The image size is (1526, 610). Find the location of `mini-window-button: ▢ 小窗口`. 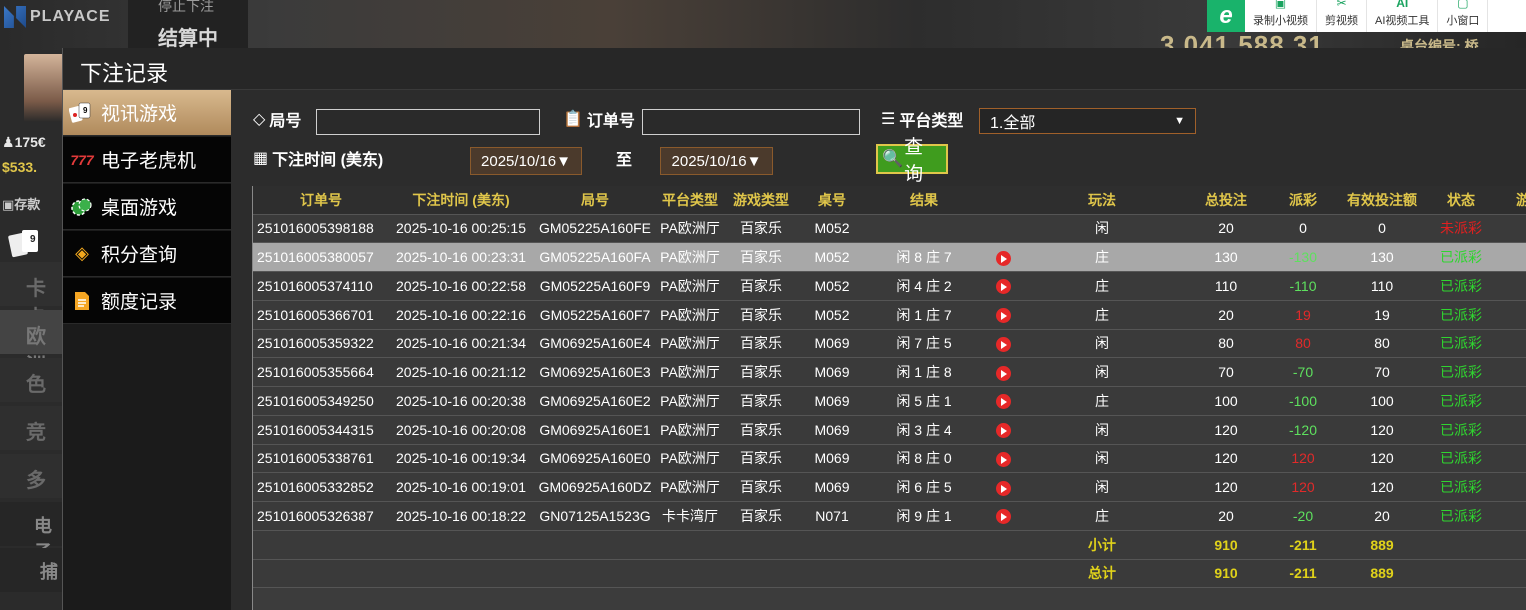

mini-window-button: ▢ 小窗口 is located at coordinates (1463, 16).